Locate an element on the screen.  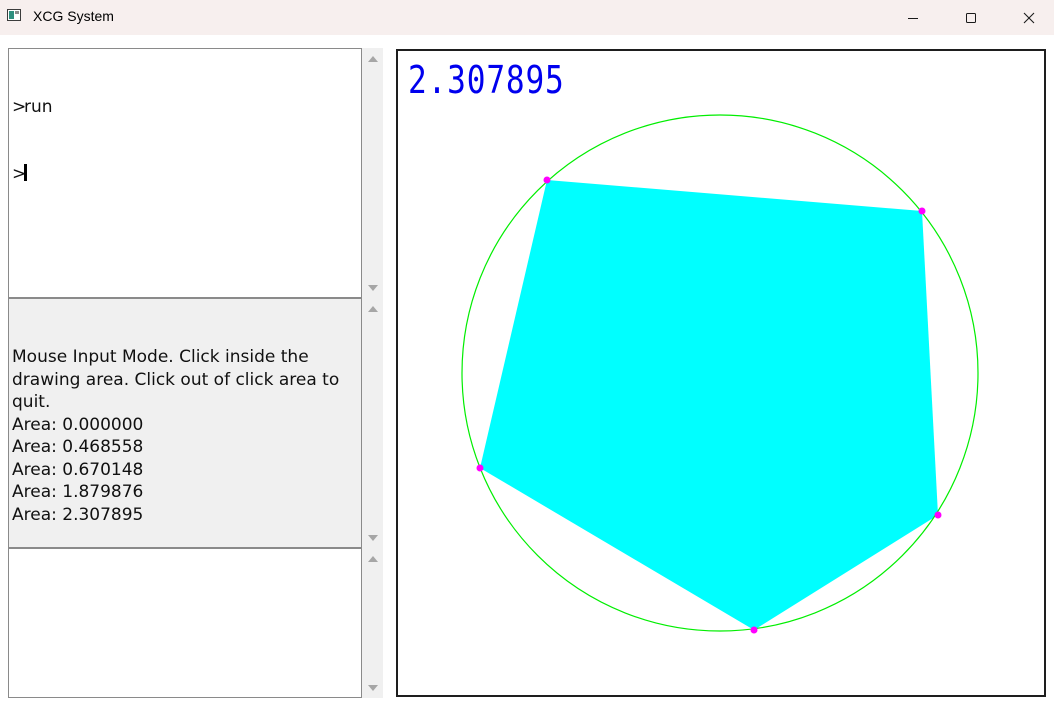
output-line: Area: 2.307895 is located at coordinates (78, 514).